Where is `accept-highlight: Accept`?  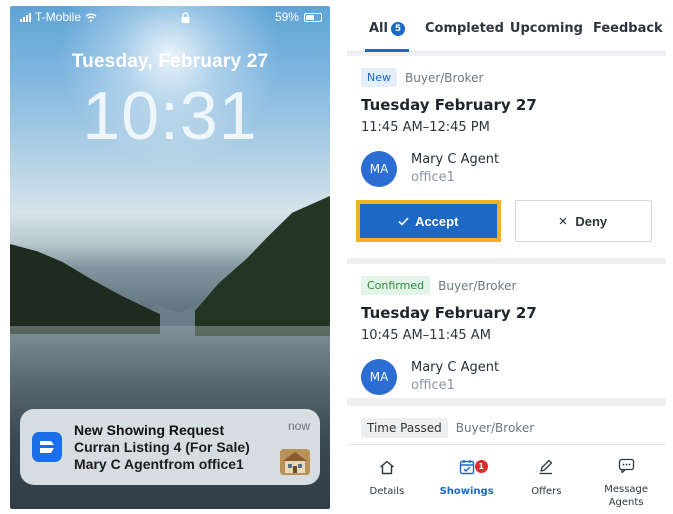
accept-highlight: Accept is located at coordinates (428, 221).